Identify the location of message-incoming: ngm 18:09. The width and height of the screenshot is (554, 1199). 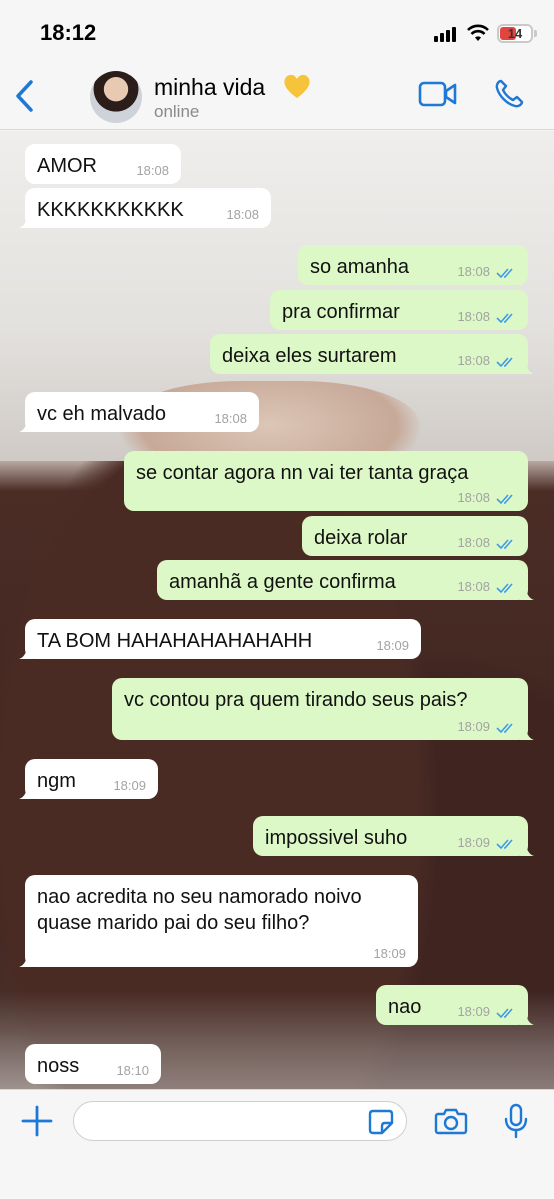
(88, 779).